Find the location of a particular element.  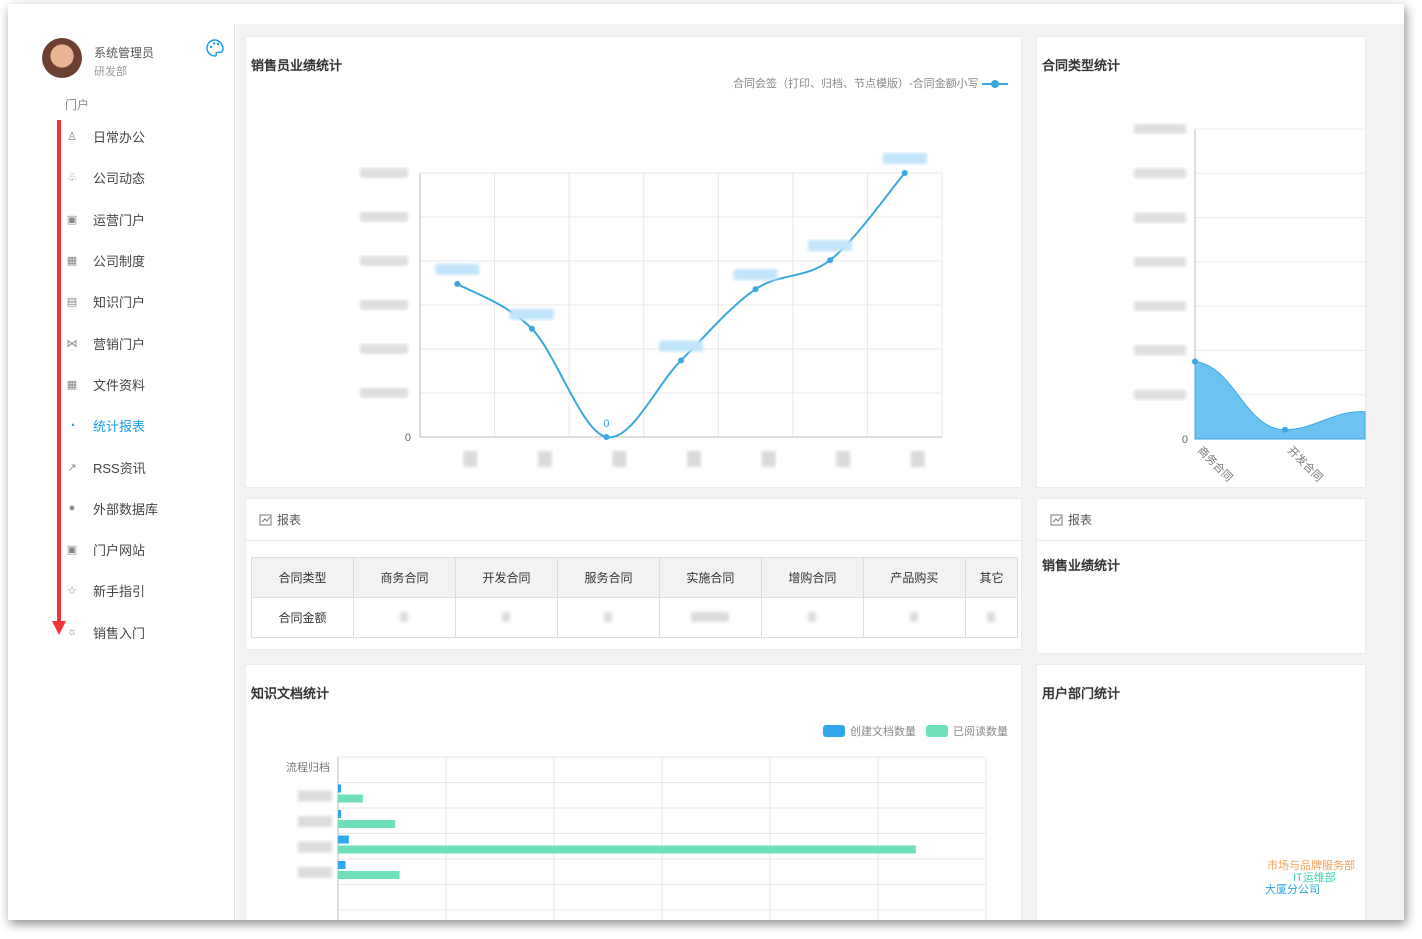

area-series is located at coordinates (1280, 400).